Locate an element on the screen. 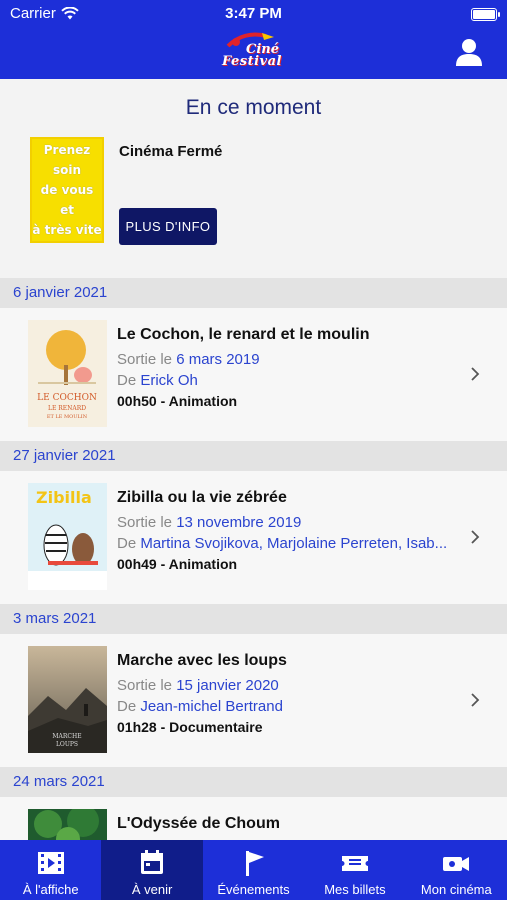 This screenshot has width=507, height=900. movie-release: Sortie le 13 novembre 2019 is located at coordinates (209, 522).